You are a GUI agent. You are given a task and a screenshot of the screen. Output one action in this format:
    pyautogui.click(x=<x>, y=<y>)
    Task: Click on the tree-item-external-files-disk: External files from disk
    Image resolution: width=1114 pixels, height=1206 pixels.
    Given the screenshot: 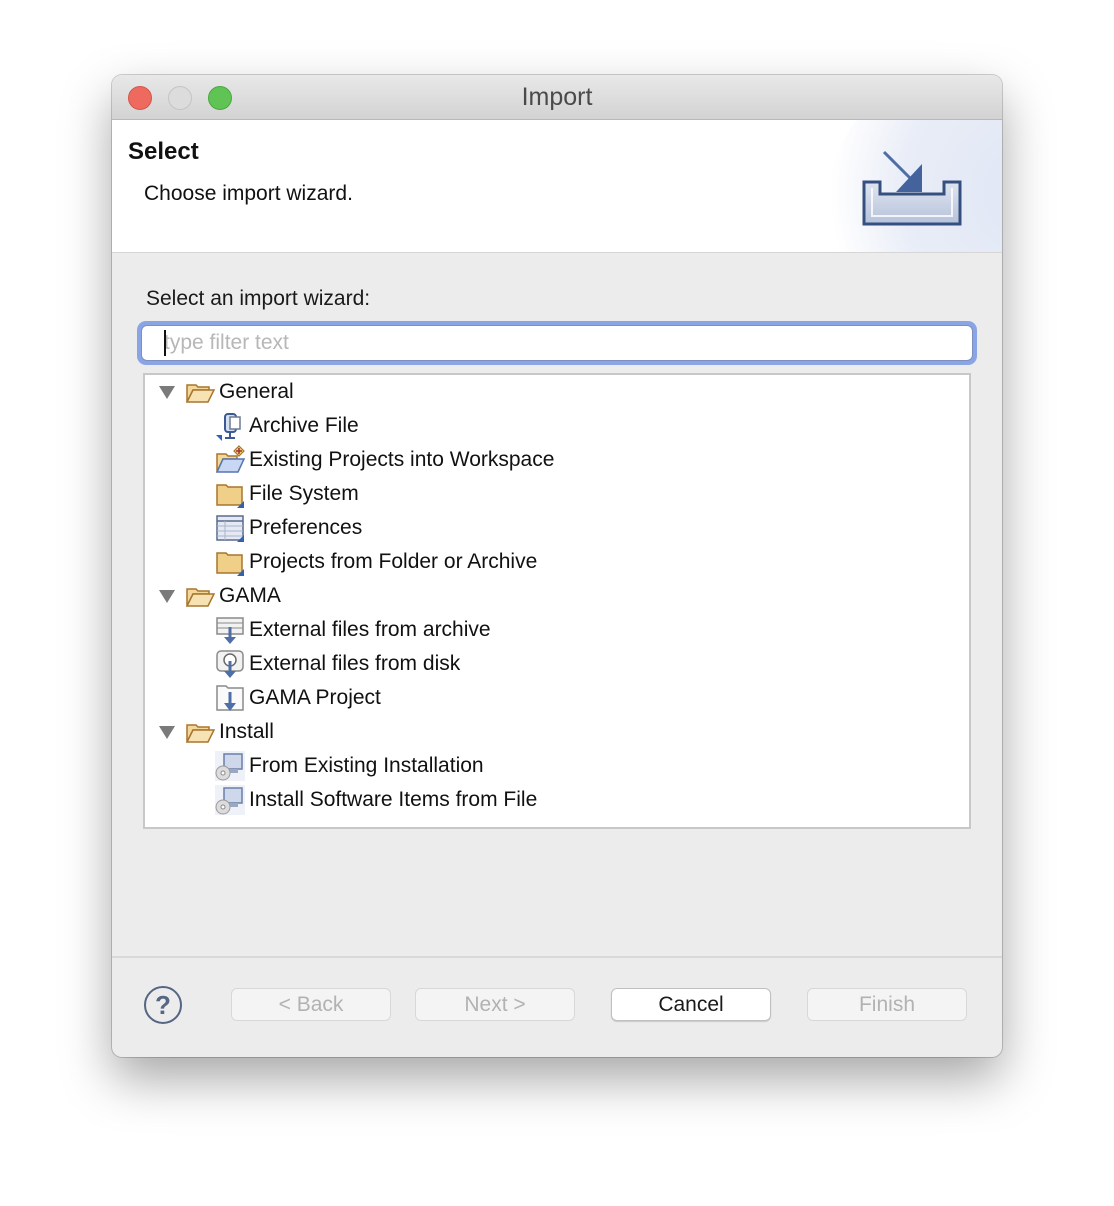 What is the action you would take?
    pyautogui.click(x=337, y=664)
    